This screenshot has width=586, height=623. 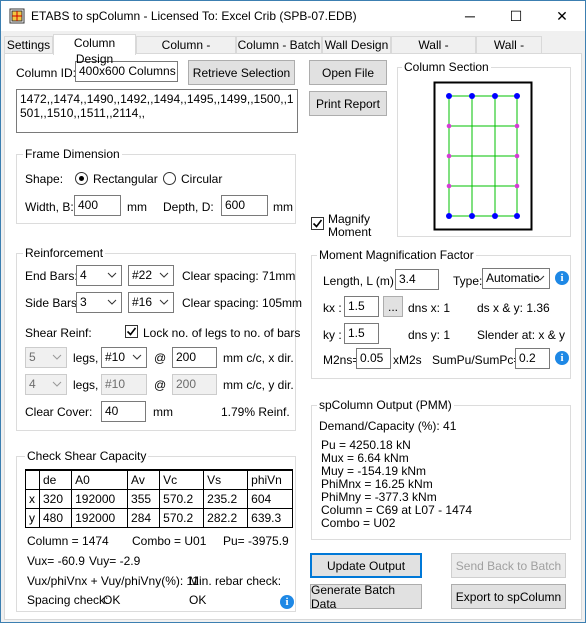 What do you see at coordinates (365, 458) in the screenshot?
I see `output-mux: Mux = 6.64 kNm` at bounding box center [365, 458].